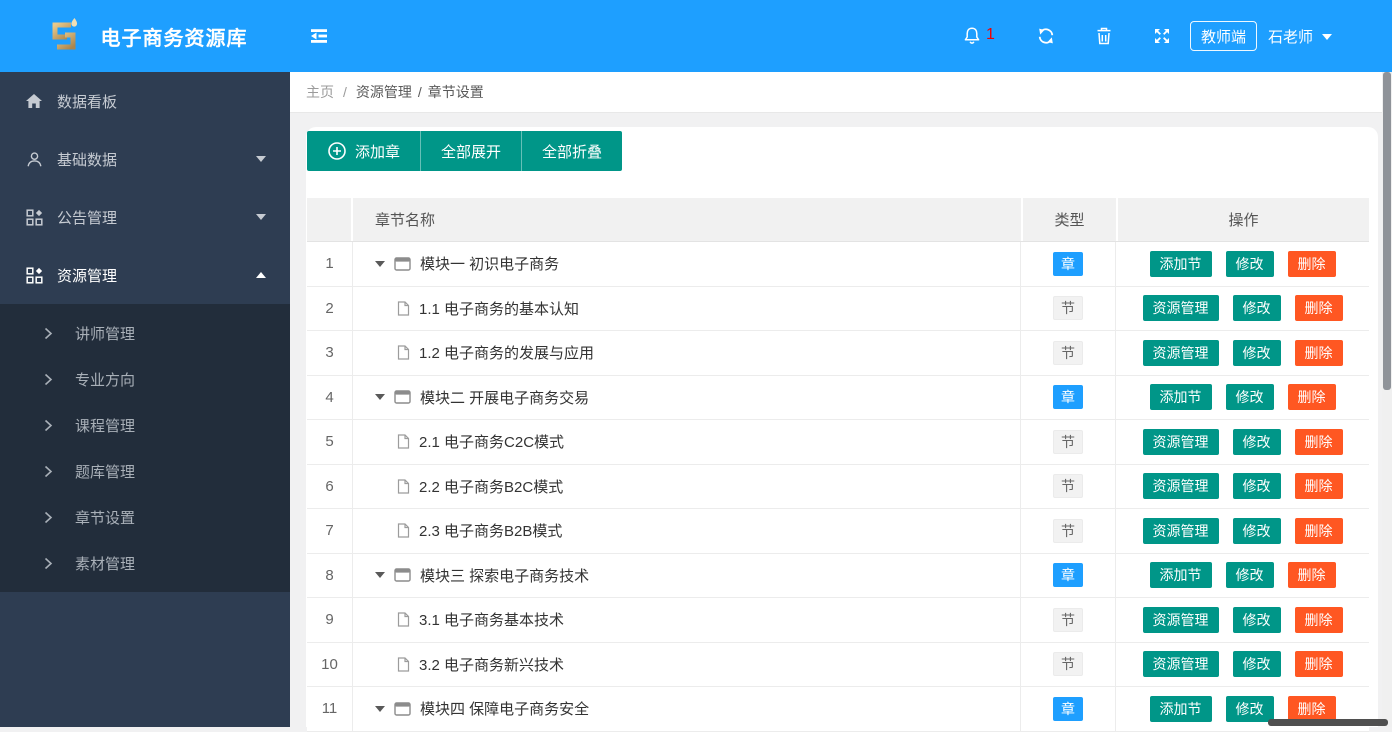  Describe the element at coordinates (145, 217) in the screenshot. I see `sidebar-item-announcement-mgmt: 公告管理` at that location.